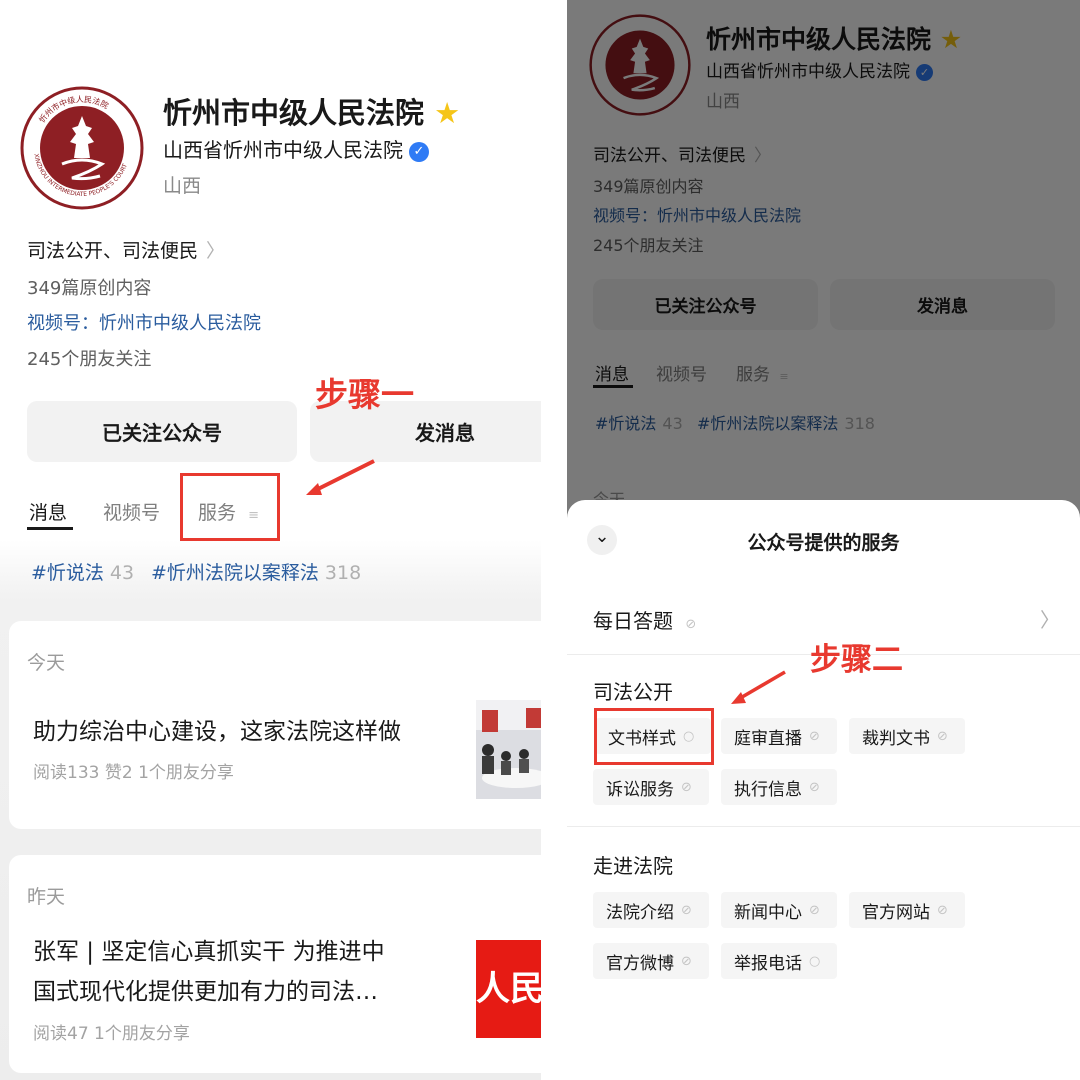  What do you see at coordinates (633, 692) in the screenshot?
I see `group-title-judicial-openness: 司法公开` at bounding box center [633, 692].